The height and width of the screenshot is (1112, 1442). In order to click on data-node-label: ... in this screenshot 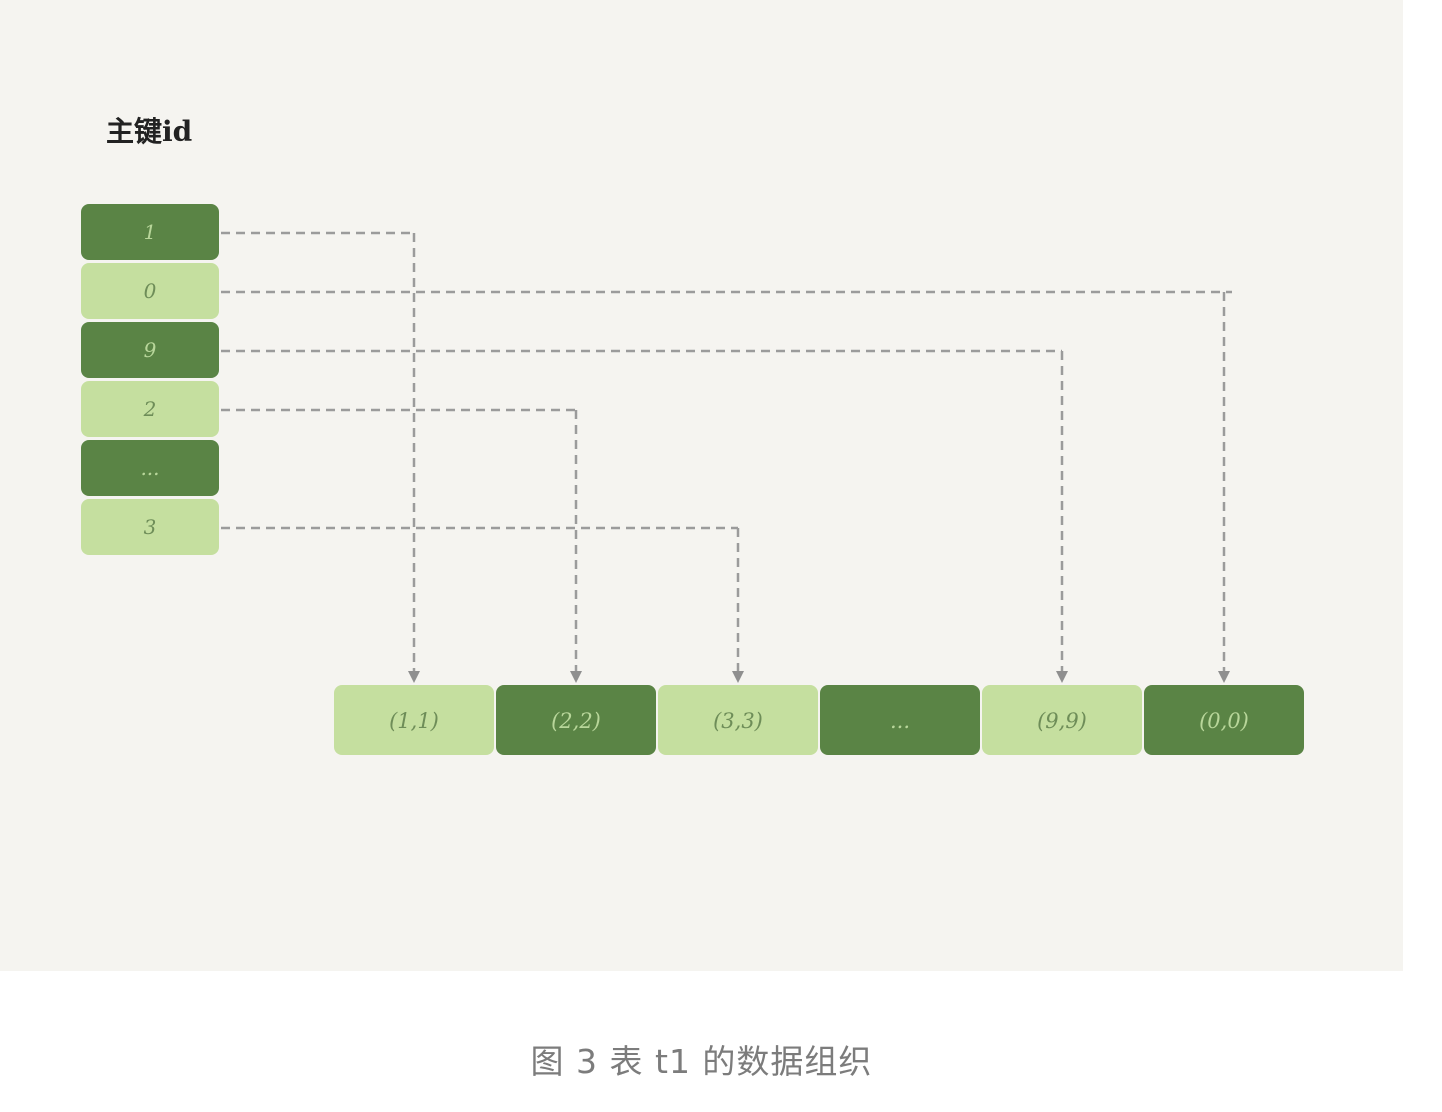, I will do `click(900, 721)`.